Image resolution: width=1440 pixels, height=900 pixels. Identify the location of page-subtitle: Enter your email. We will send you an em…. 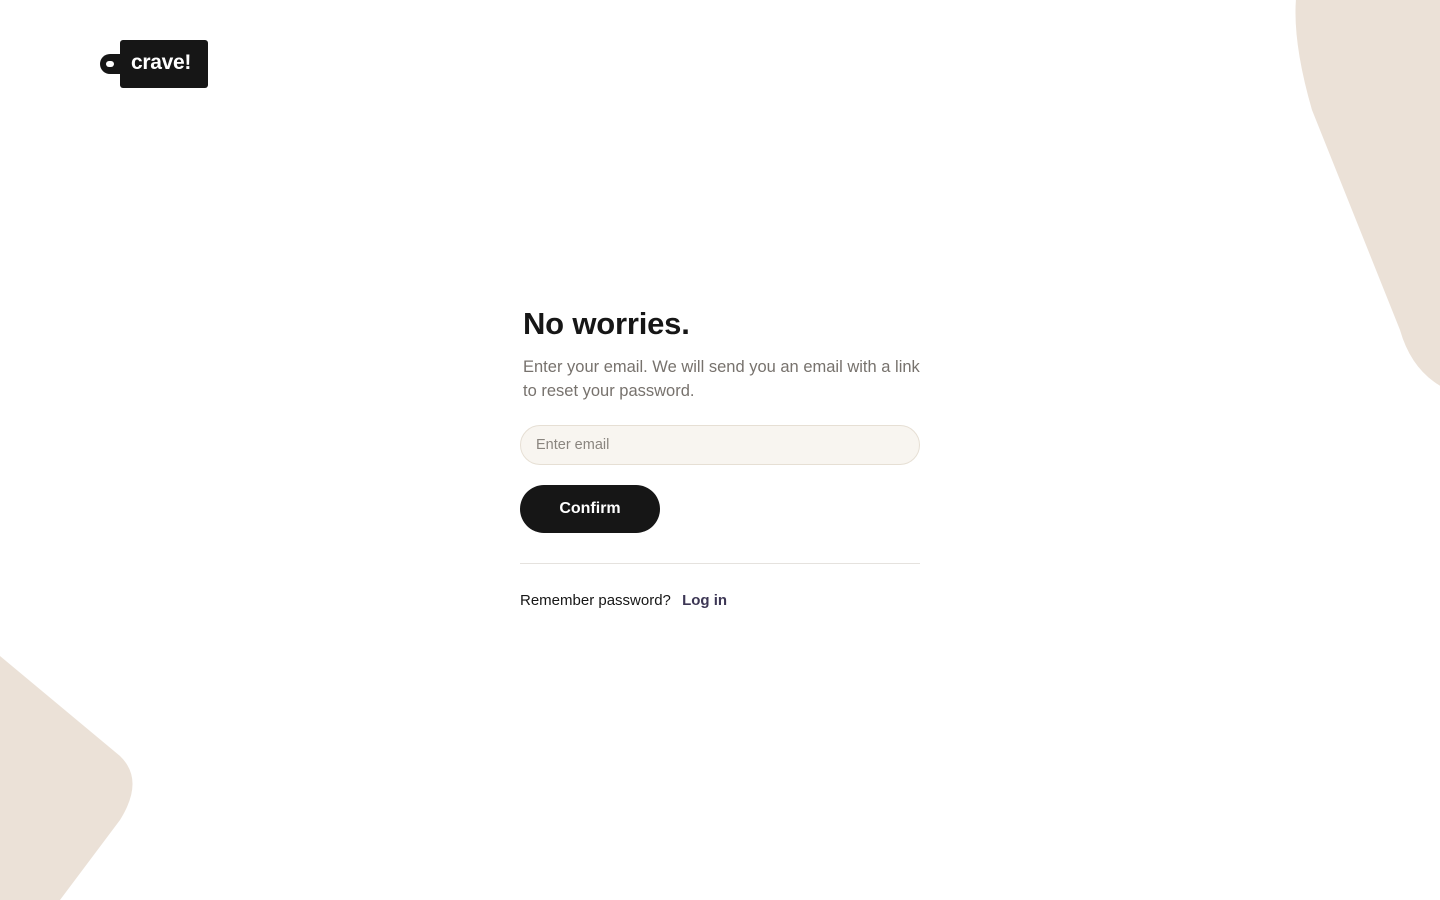
(721, 379).